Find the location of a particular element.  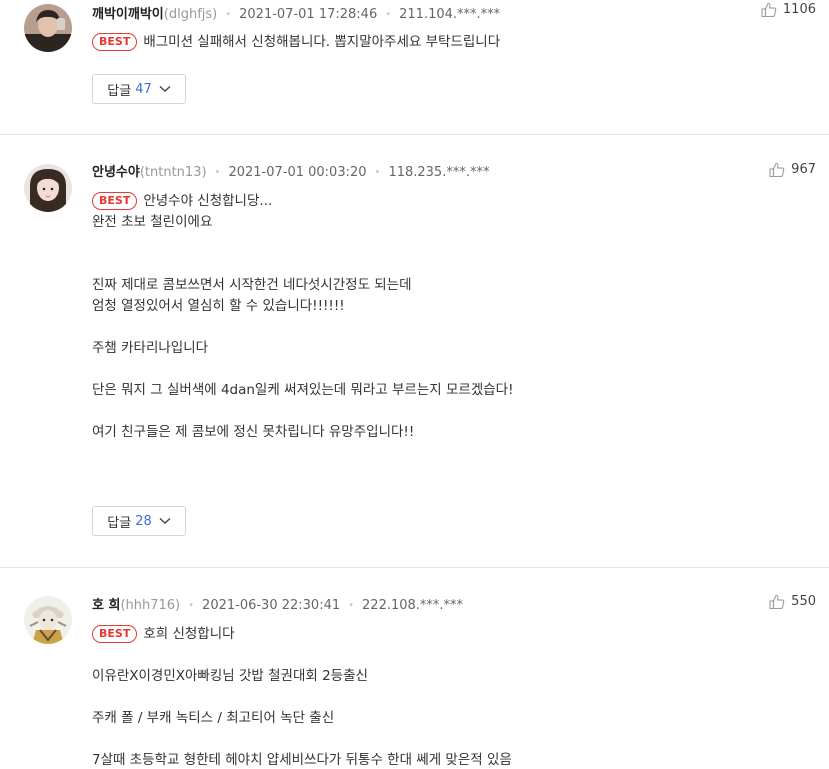

comment-date: 2021-07-01 00:03:20 is located at coordinates (297, 172).